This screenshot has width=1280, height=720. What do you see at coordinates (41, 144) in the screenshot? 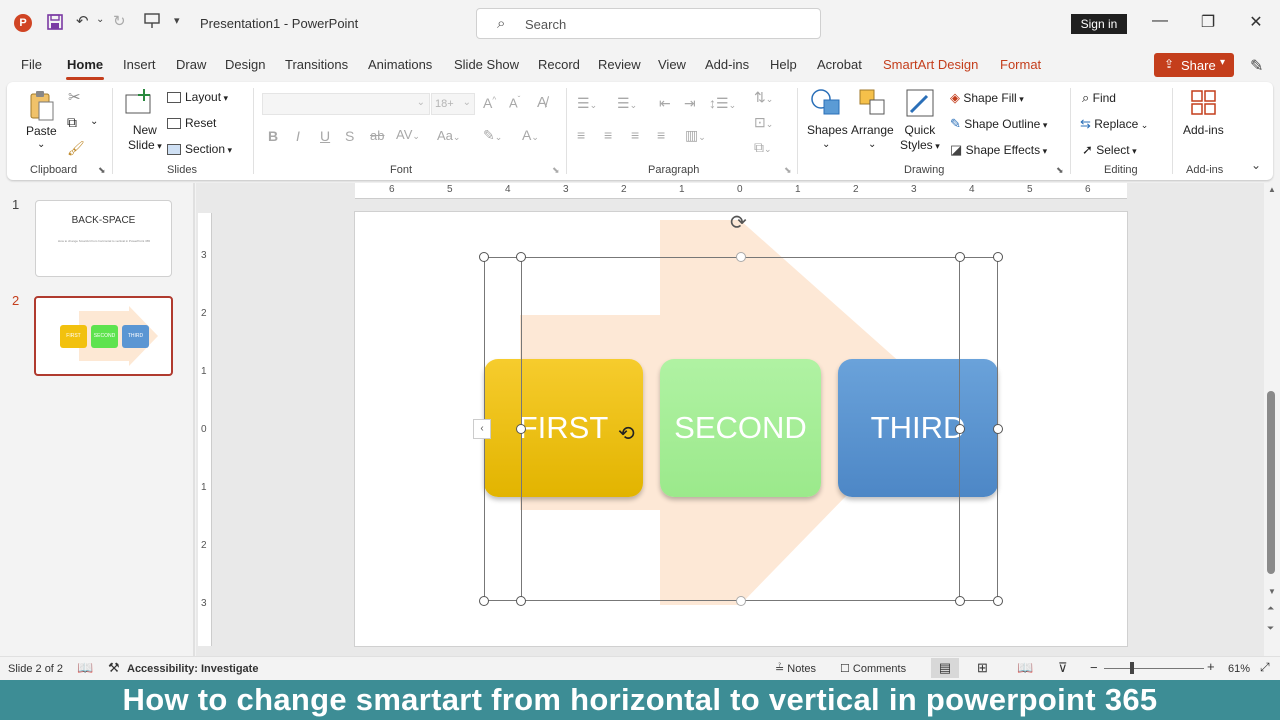
I see `paste-dropdown-icon: ⌄` at bounding box center [41, 144].